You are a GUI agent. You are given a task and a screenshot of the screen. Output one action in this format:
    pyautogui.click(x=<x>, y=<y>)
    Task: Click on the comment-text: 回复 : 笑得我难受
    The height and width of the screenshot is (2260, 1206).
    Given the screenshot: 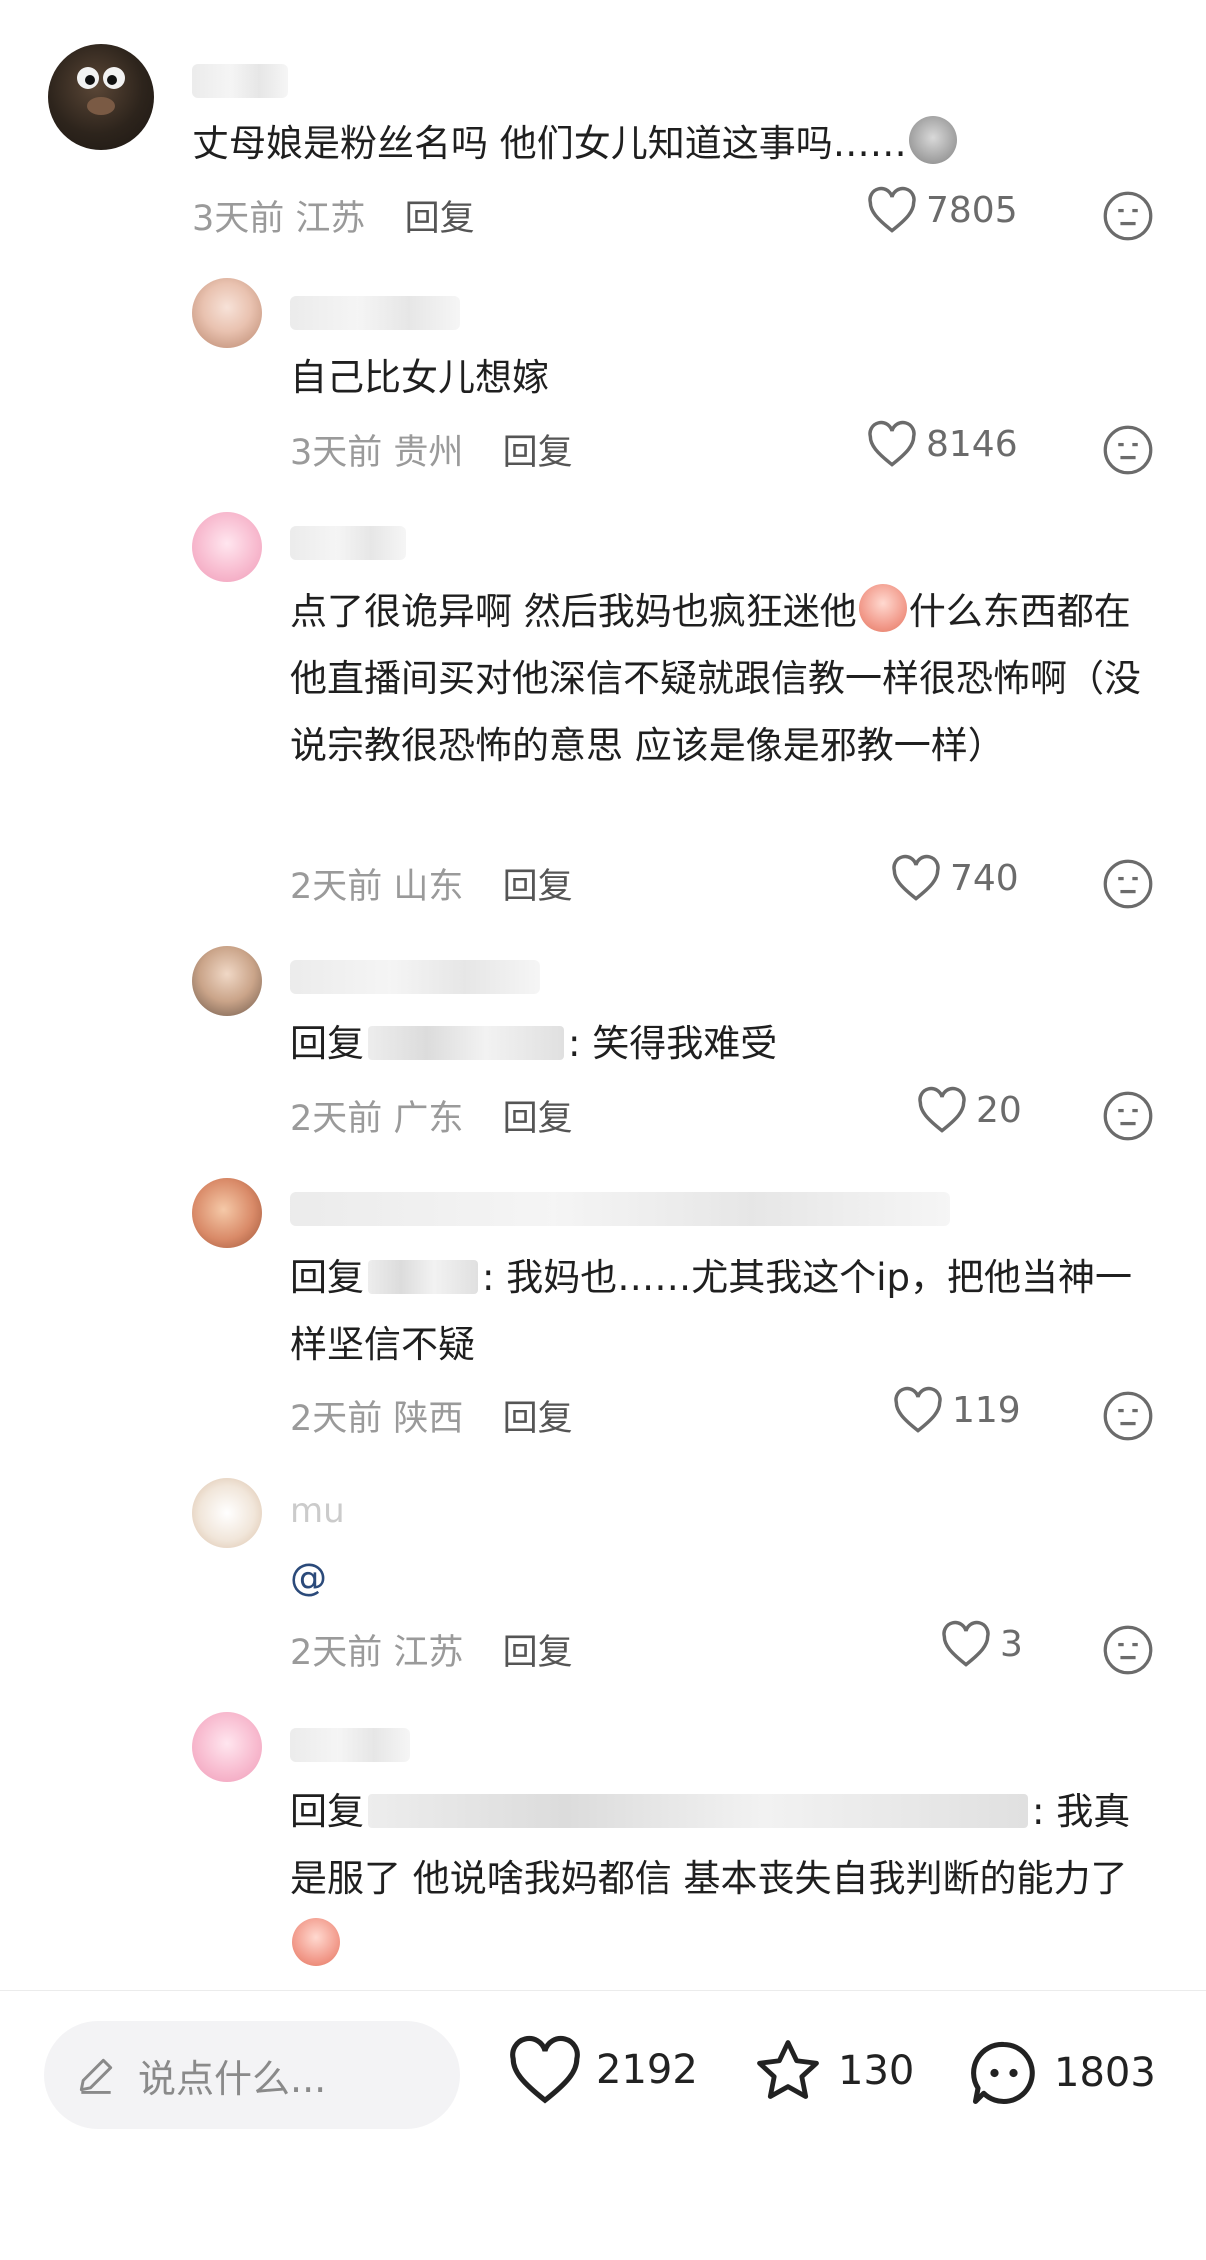 What is the action you would take?
    pyautogui.click(x=720, y=1043)
    